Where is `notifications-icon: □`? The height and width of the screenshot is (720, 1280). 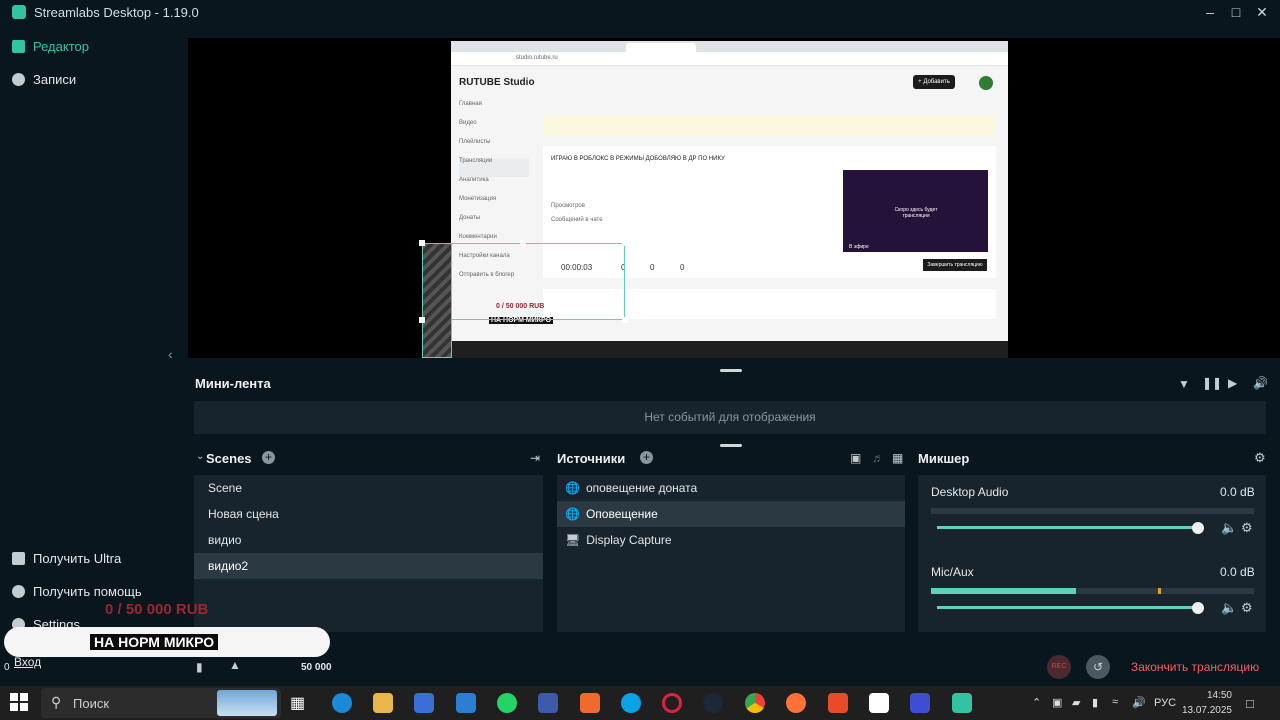
notifications-icon: □ is located at coordinates (1250, 703).